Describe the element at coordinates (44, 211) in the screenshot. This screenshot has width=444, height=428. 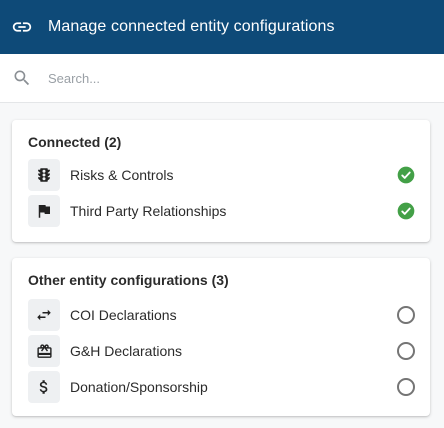
I see `flag-icon` at that location.